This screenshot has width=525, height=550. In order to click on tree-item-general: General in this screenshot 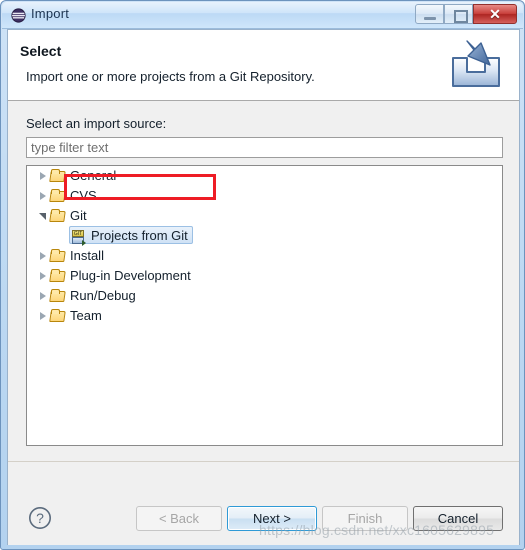, I will do `click(264, 176)`.